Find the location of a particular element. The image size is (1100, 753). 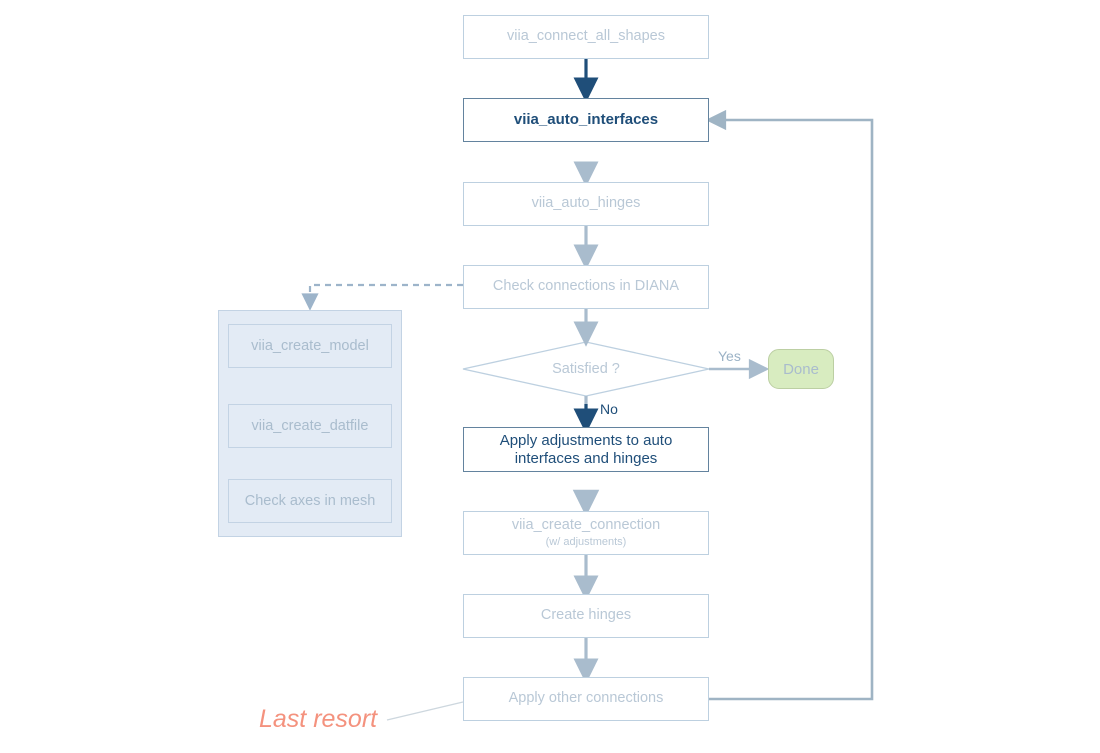

node-viia-create-datfile: viia_create_datfile is located at coordinates (310, 426).